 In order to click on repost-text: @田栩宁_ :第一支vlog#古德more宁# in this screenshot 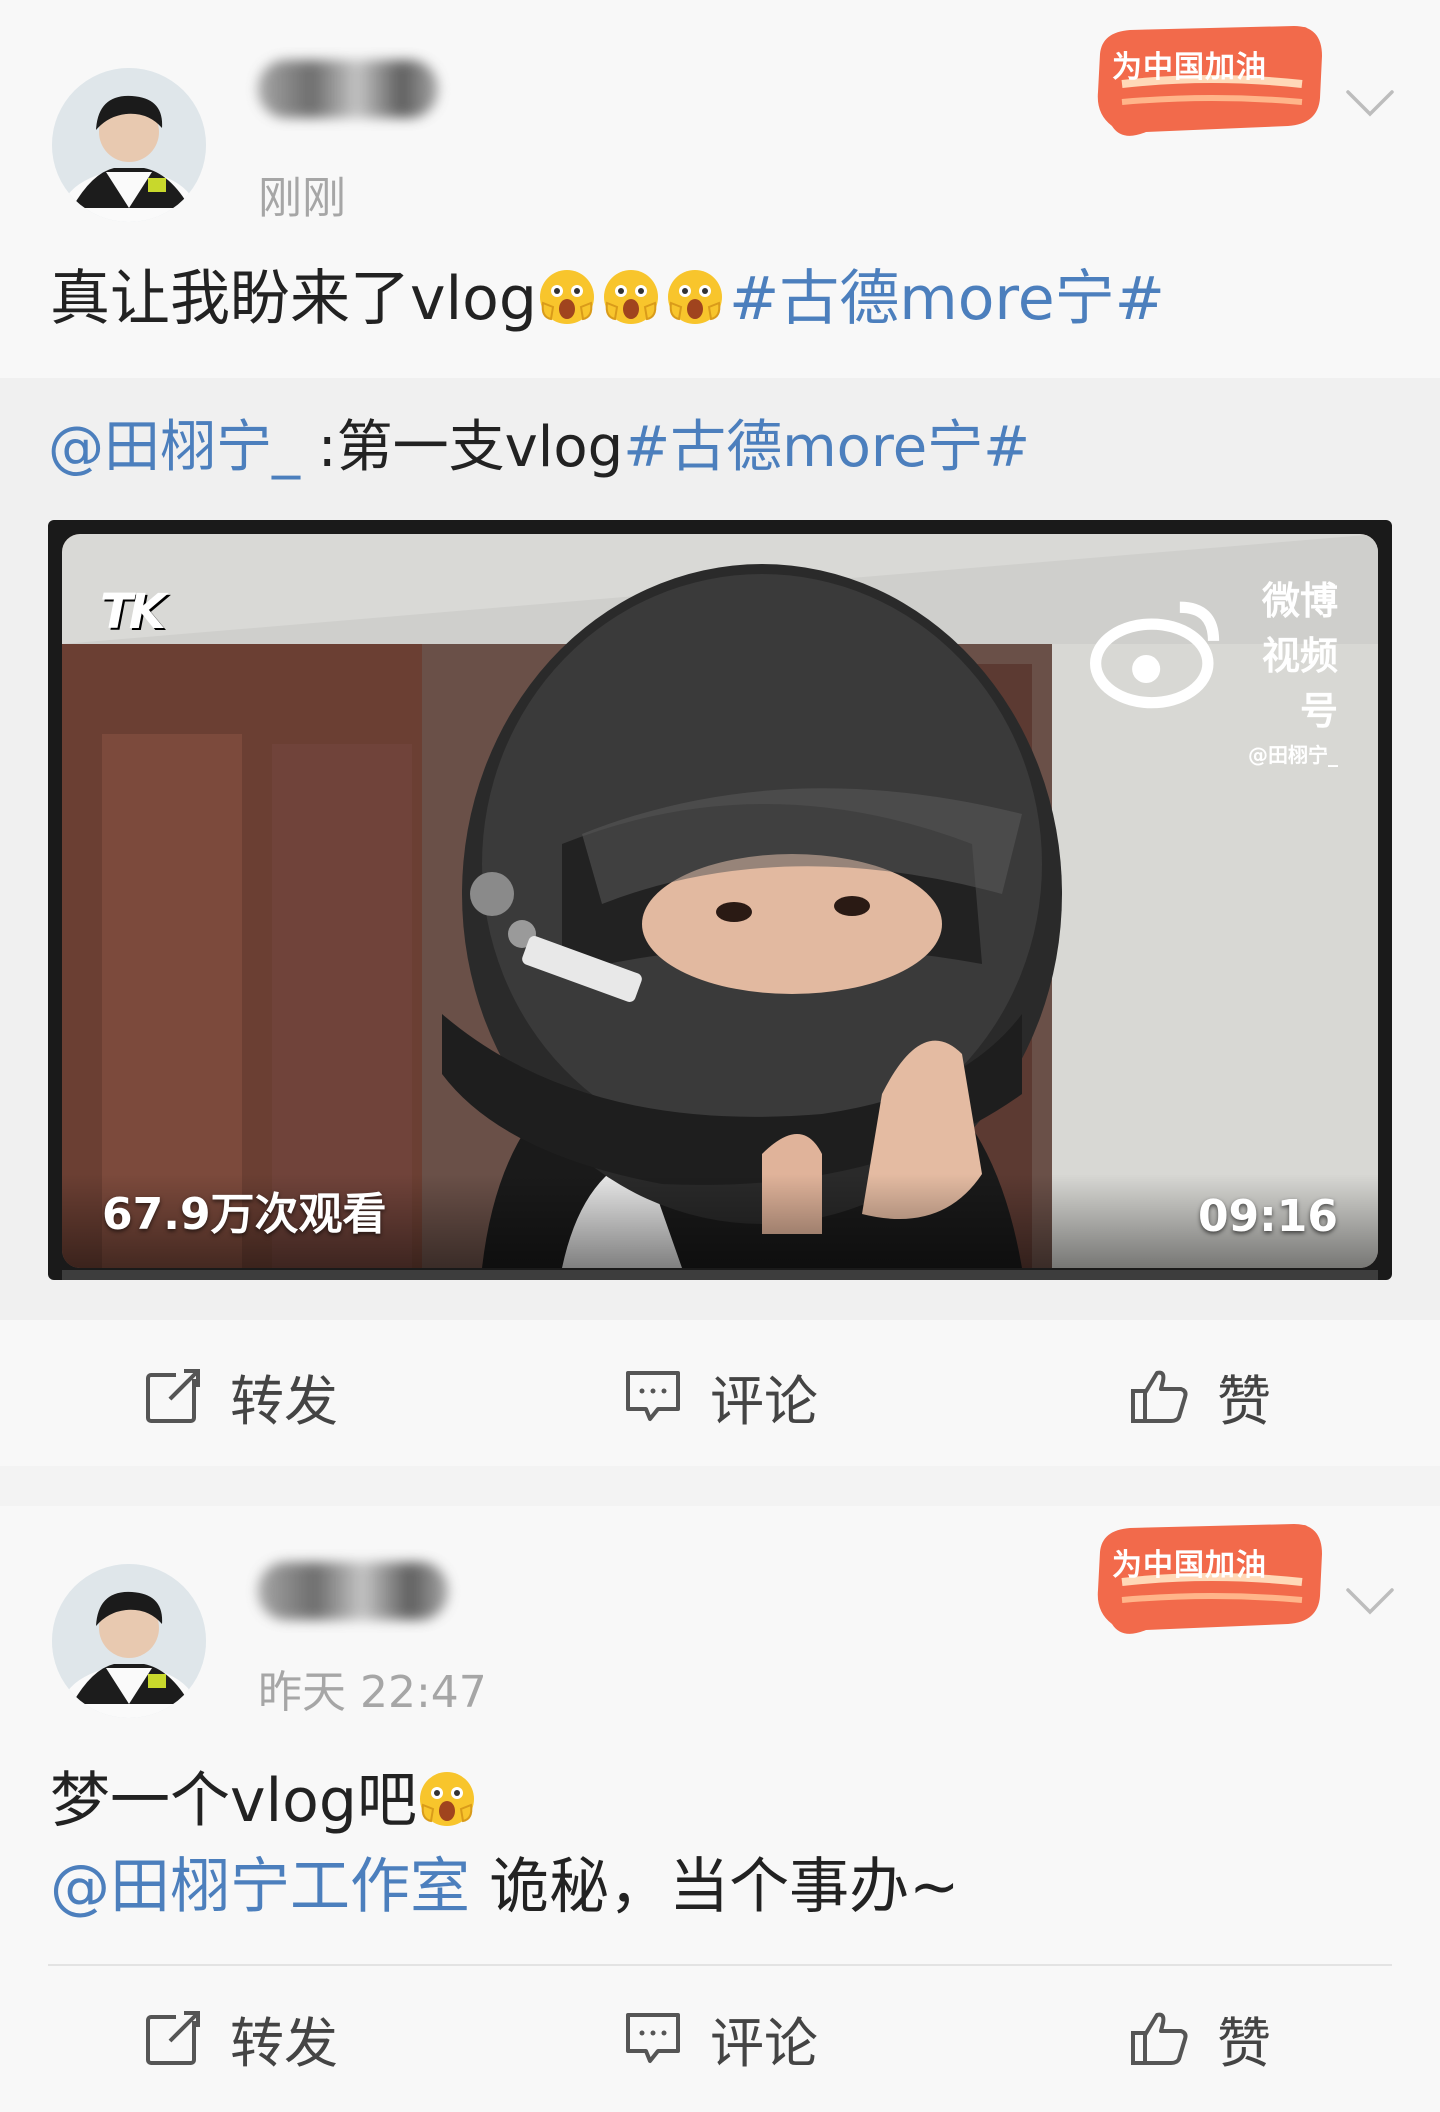, I will do `click(539, 448)`.